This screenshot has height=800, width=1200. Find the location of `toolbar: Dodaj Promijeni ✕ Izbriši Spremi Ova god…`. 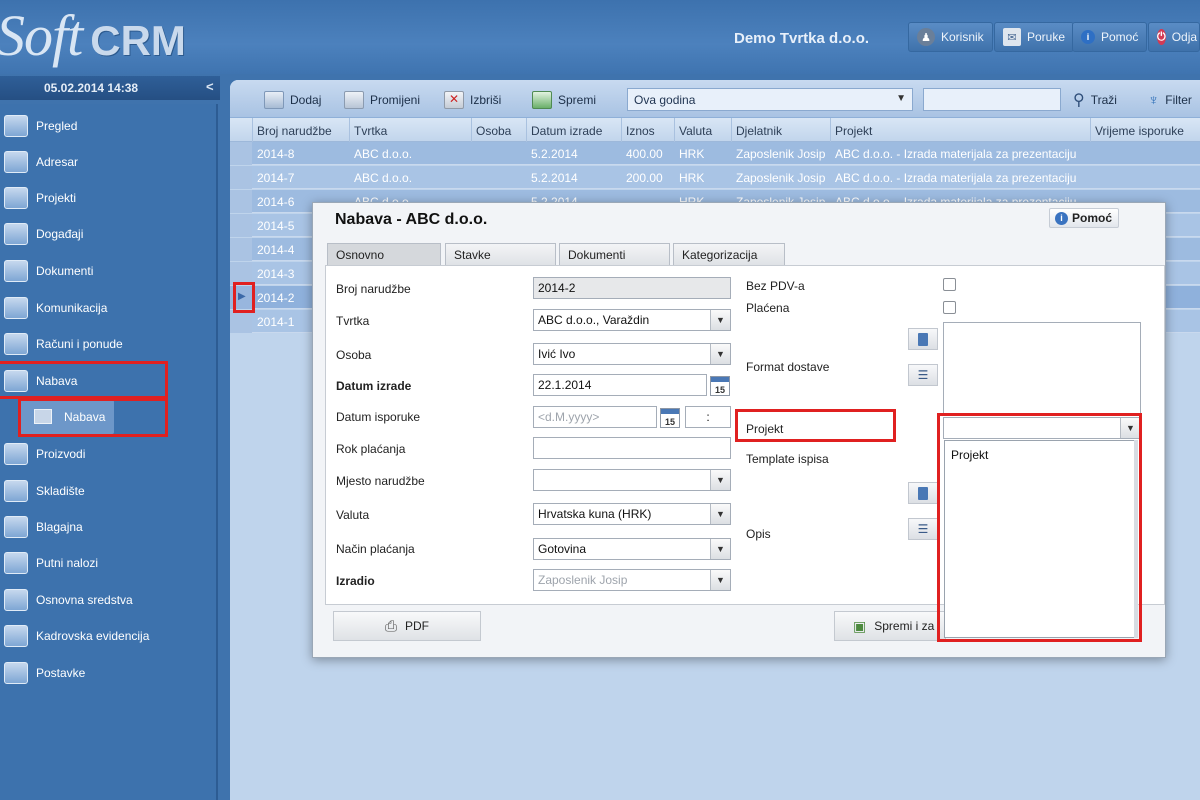

toolbar: Dodaj Promijeni ✕ Izbriši Spremi Ova god… is located at coordinates (715, 99).